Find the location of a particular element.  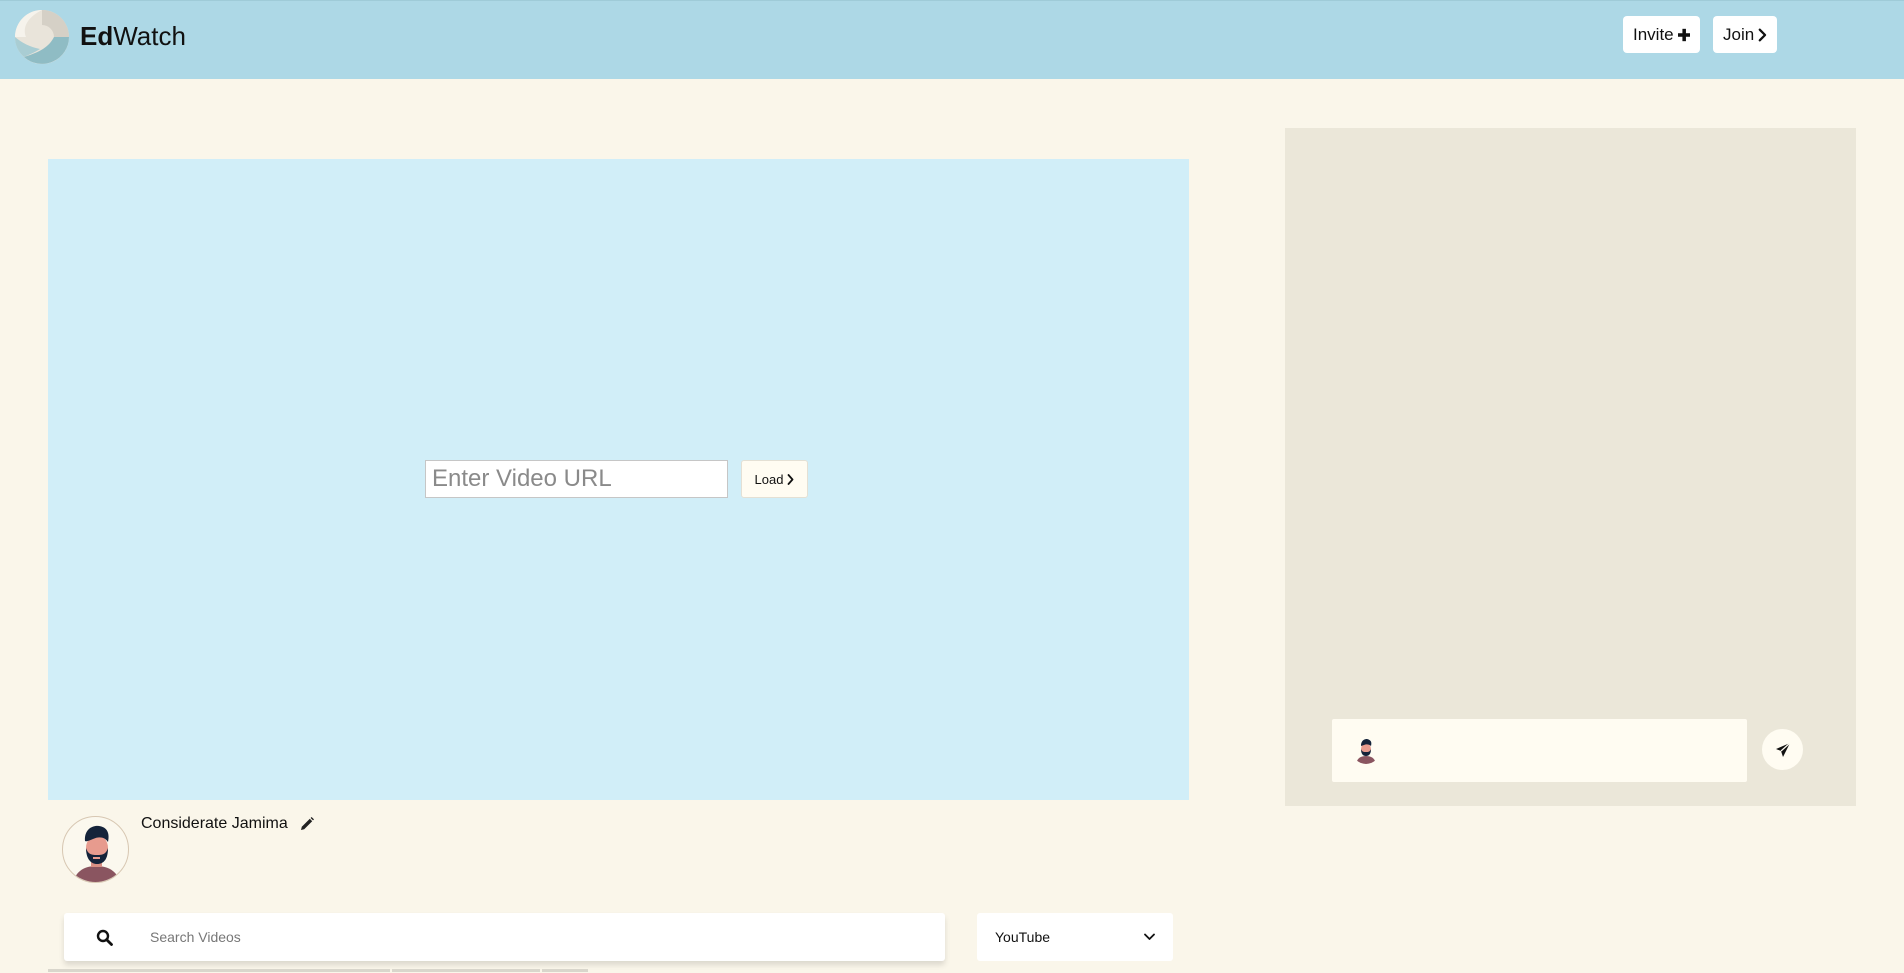

brand-name: EdWatch is located at coordinates (133, 36).